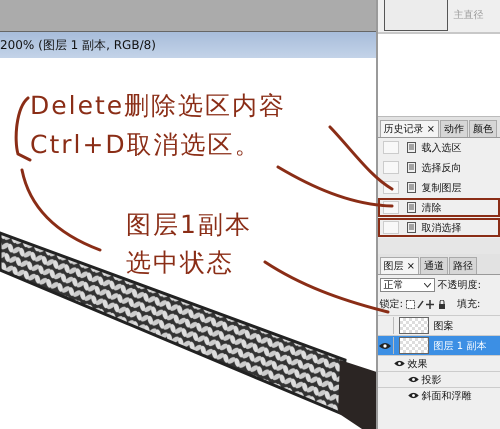 This screenshot has width=500, height=429. What do you see at coordinates (188, 45) in the screenshot?
I see `document-title: 200% (图层 1 副本, RGB/8)` at bounding box center [188, 45].